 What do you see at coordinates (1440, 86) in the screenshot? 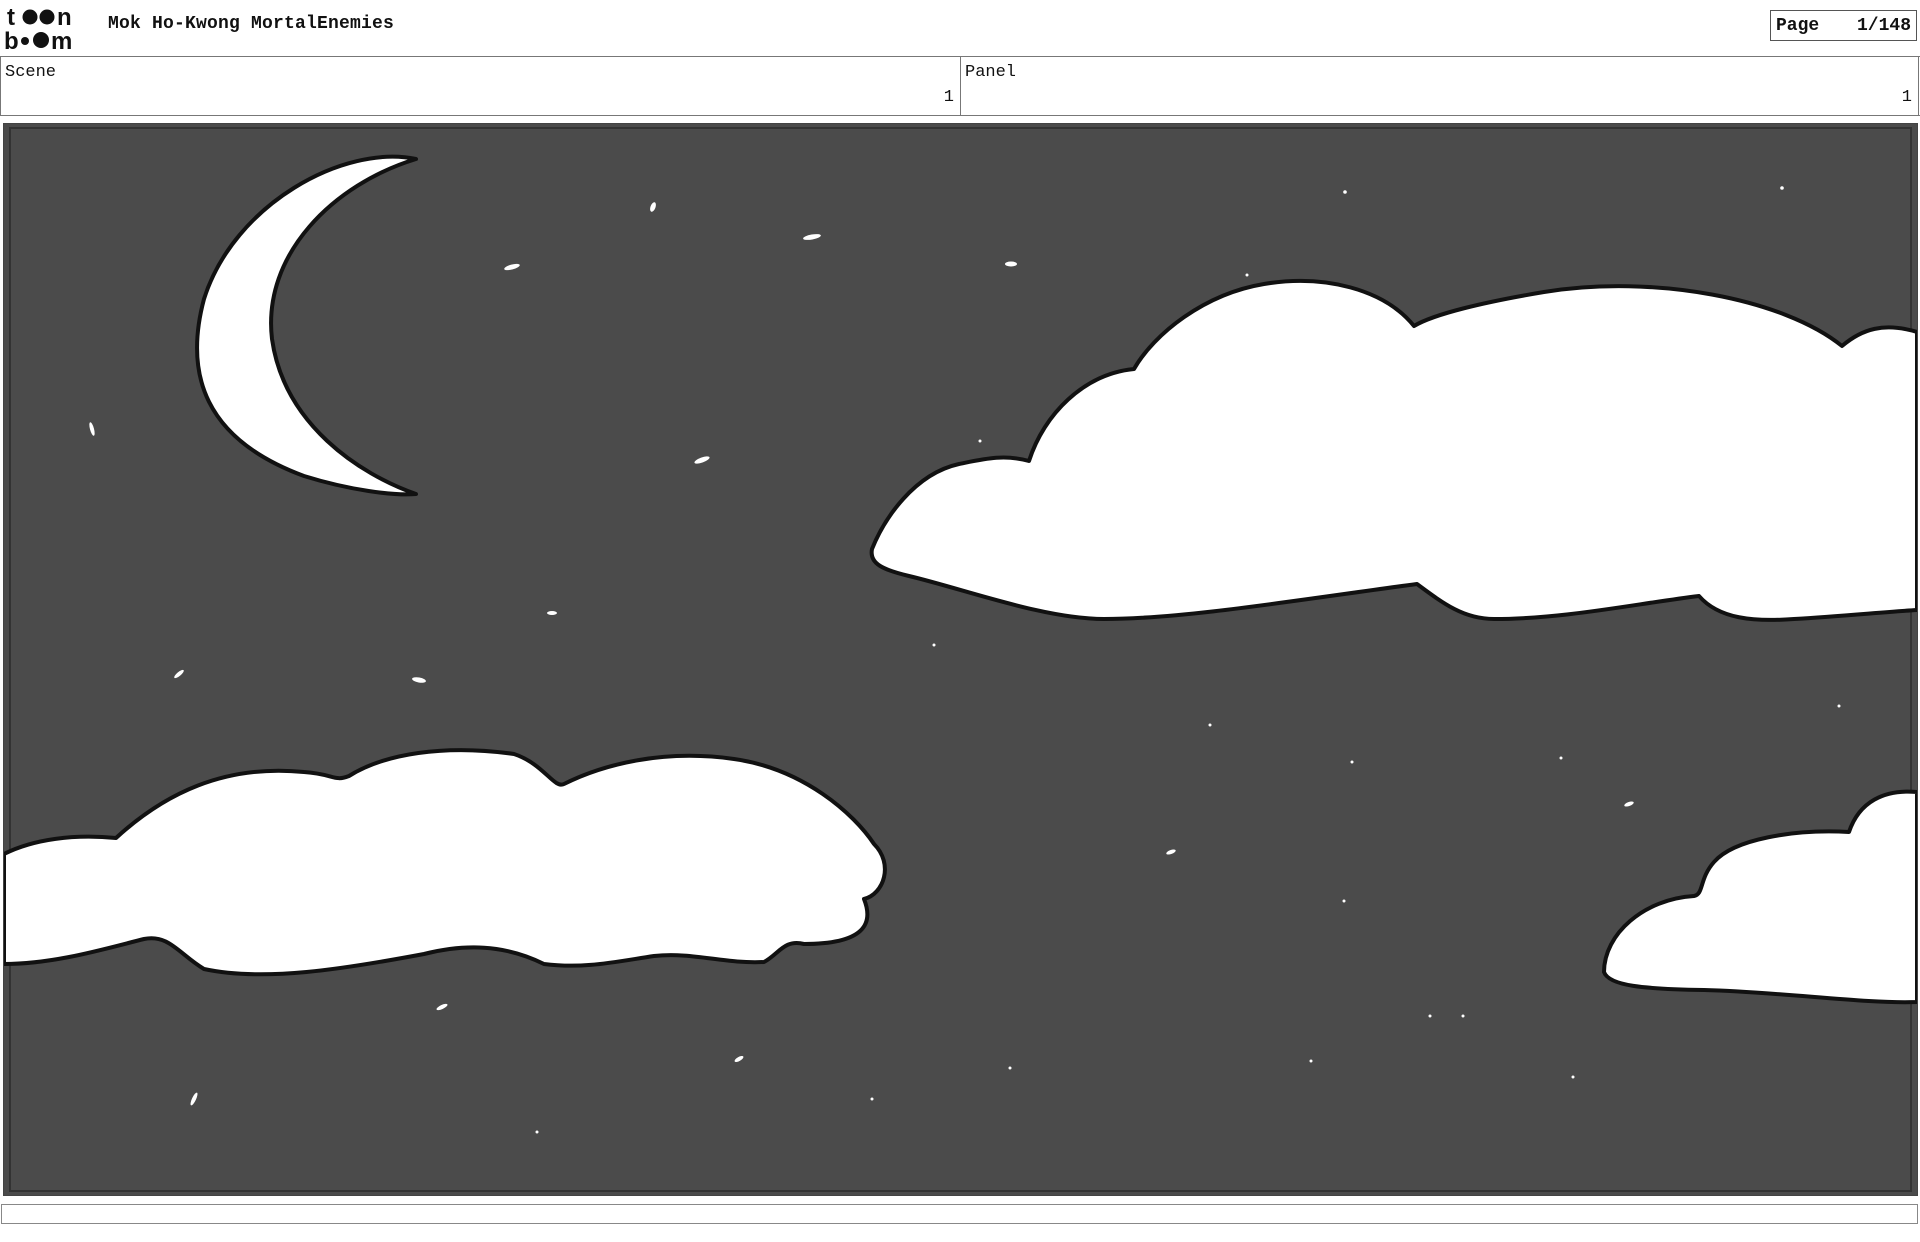
I see `panel-field: Panel 1` at bounding box center [1440, 86].